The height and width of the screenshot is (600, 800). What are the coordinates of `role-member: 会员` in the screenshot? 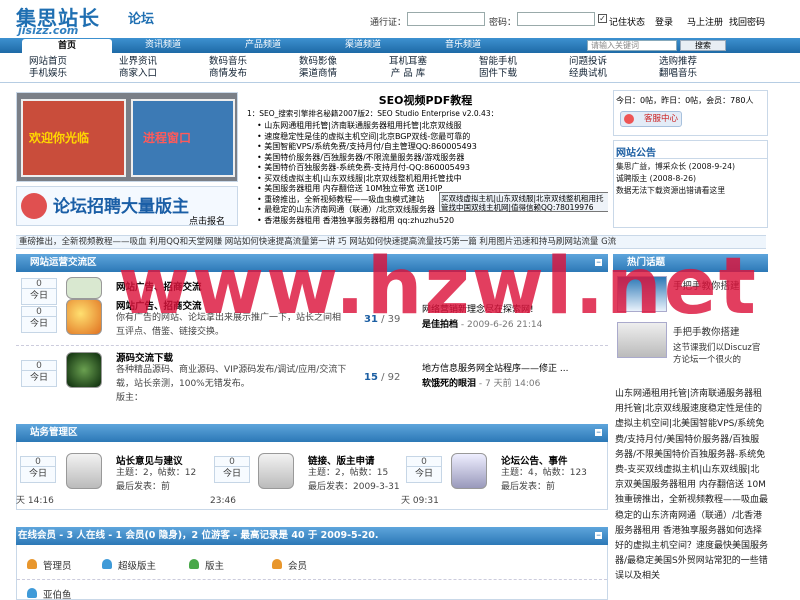 It's located at (298, 566).